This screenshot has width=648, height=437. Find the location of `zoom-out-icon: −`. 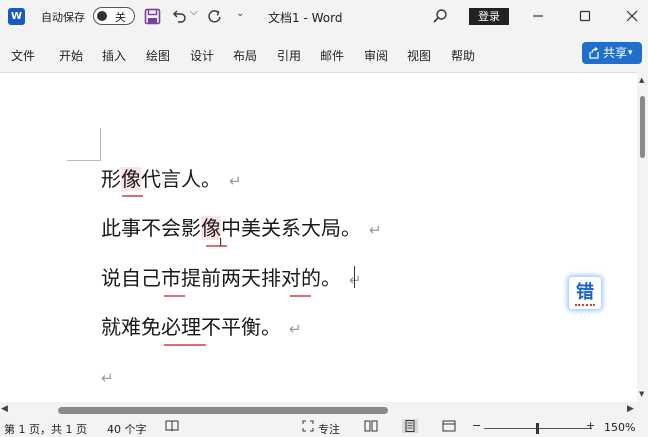

zoom-out-icon: − is located at coordinates (476, 425).